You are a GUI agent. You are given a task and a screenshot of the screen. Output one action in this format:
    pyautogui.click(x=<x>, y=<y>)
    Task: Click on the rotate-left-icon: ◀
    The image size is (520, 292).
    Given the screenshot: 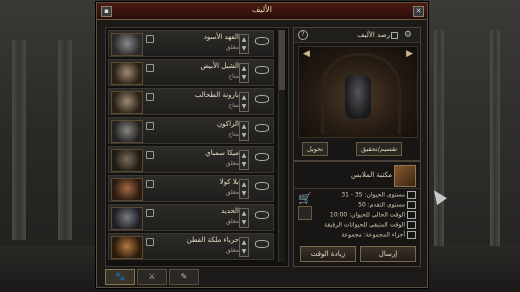 What is the action you would take?
    pyautogui.click(x=306, y=54)
    